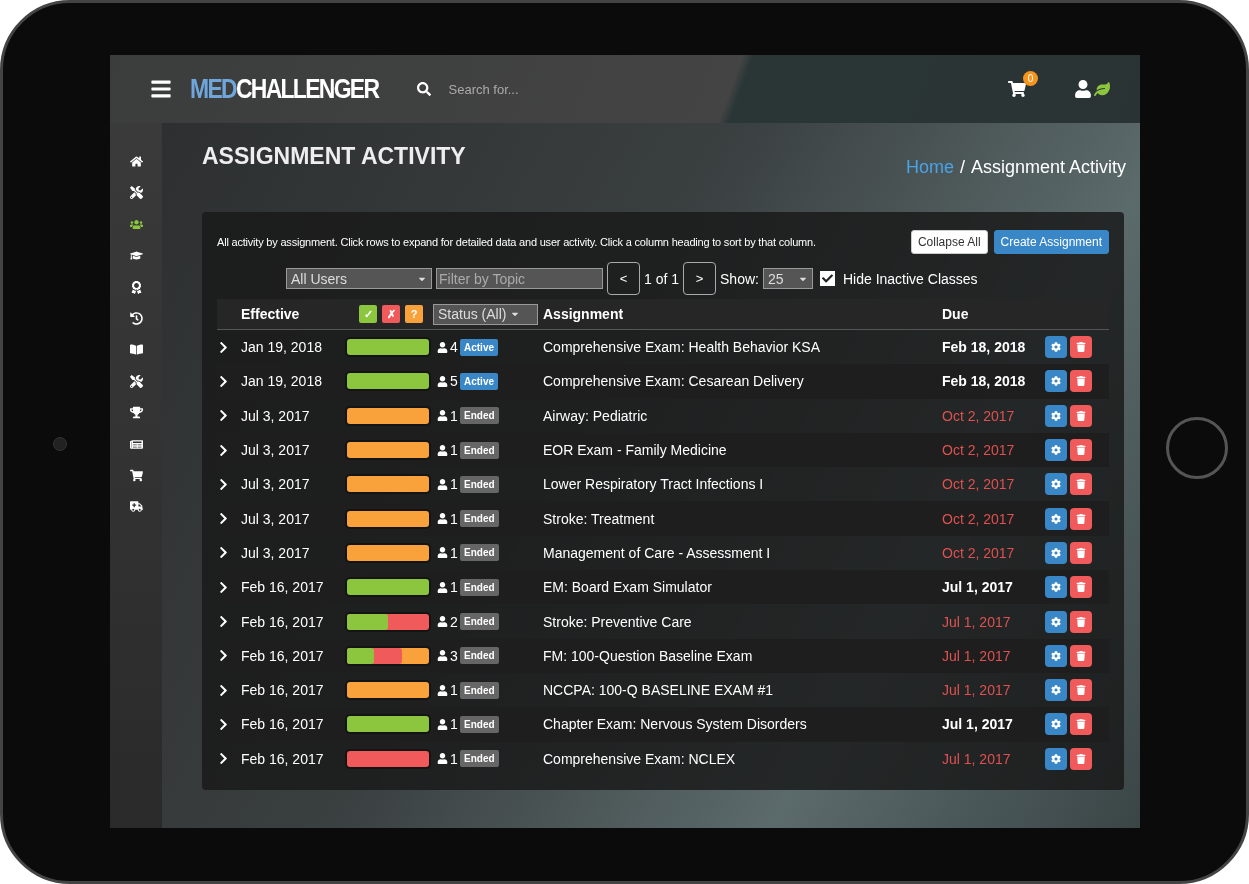  I want to click on status-dropdown: Status (All), so click(485, 314).